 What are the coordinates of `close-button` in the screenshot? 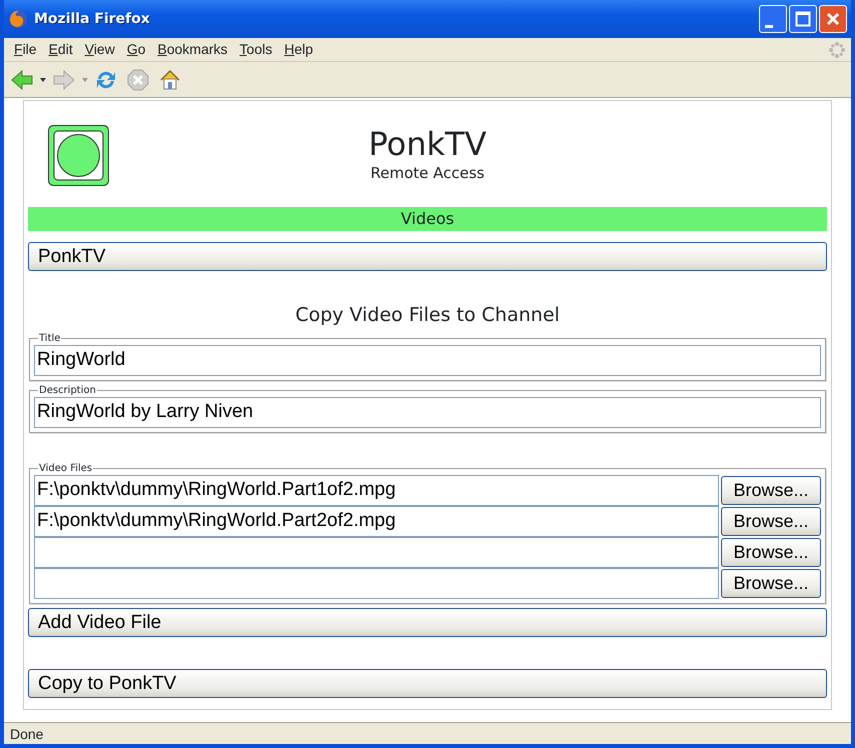 It's located at (833, 19).